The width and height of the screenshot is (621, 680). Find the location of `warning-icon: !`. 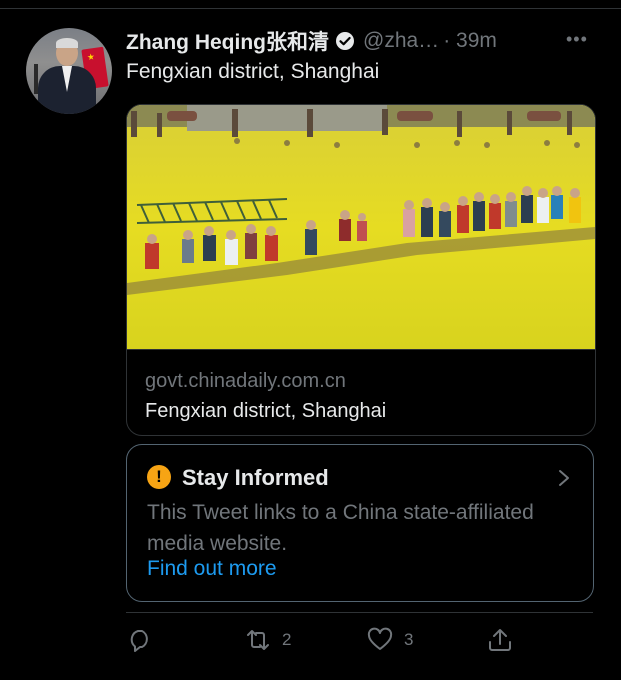

warning-icon: ! is located at coordinates (159, 477).